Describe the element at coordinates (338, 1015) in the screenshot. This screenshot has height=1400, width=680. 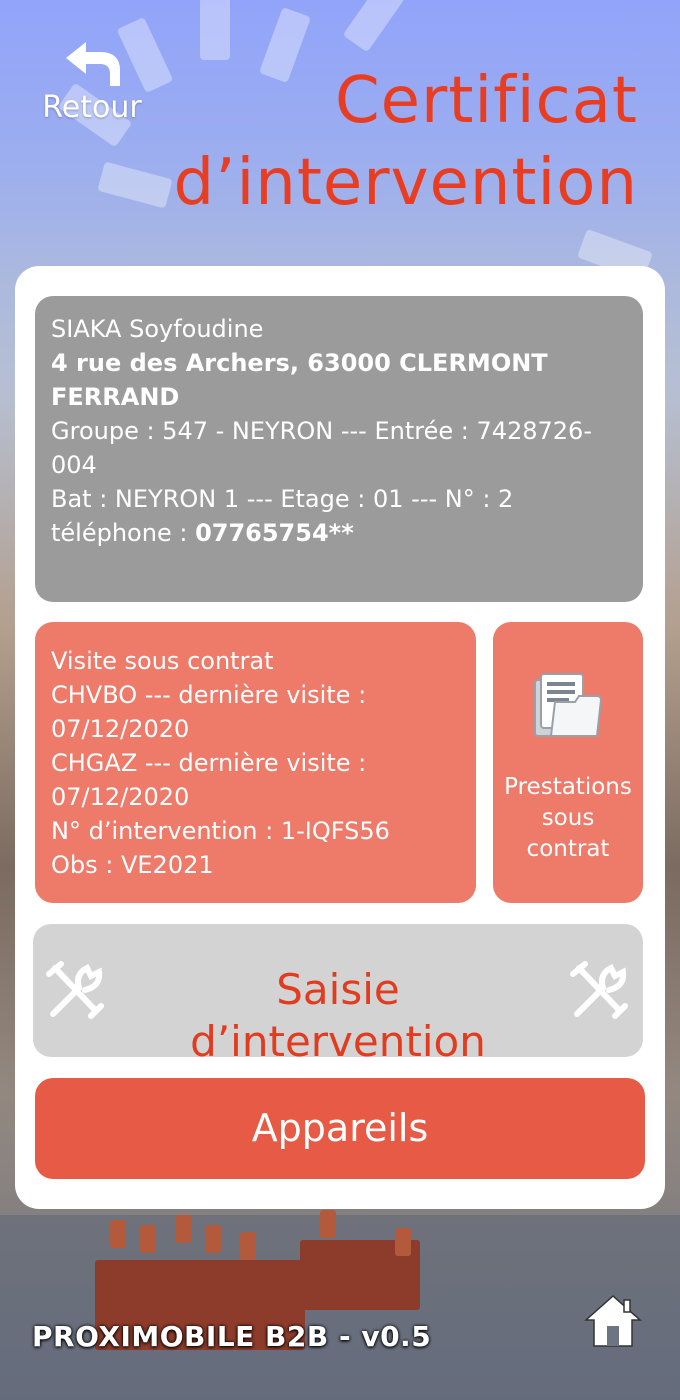
I see `saisie-intervention-label: Saisie d’intervention` at that location.